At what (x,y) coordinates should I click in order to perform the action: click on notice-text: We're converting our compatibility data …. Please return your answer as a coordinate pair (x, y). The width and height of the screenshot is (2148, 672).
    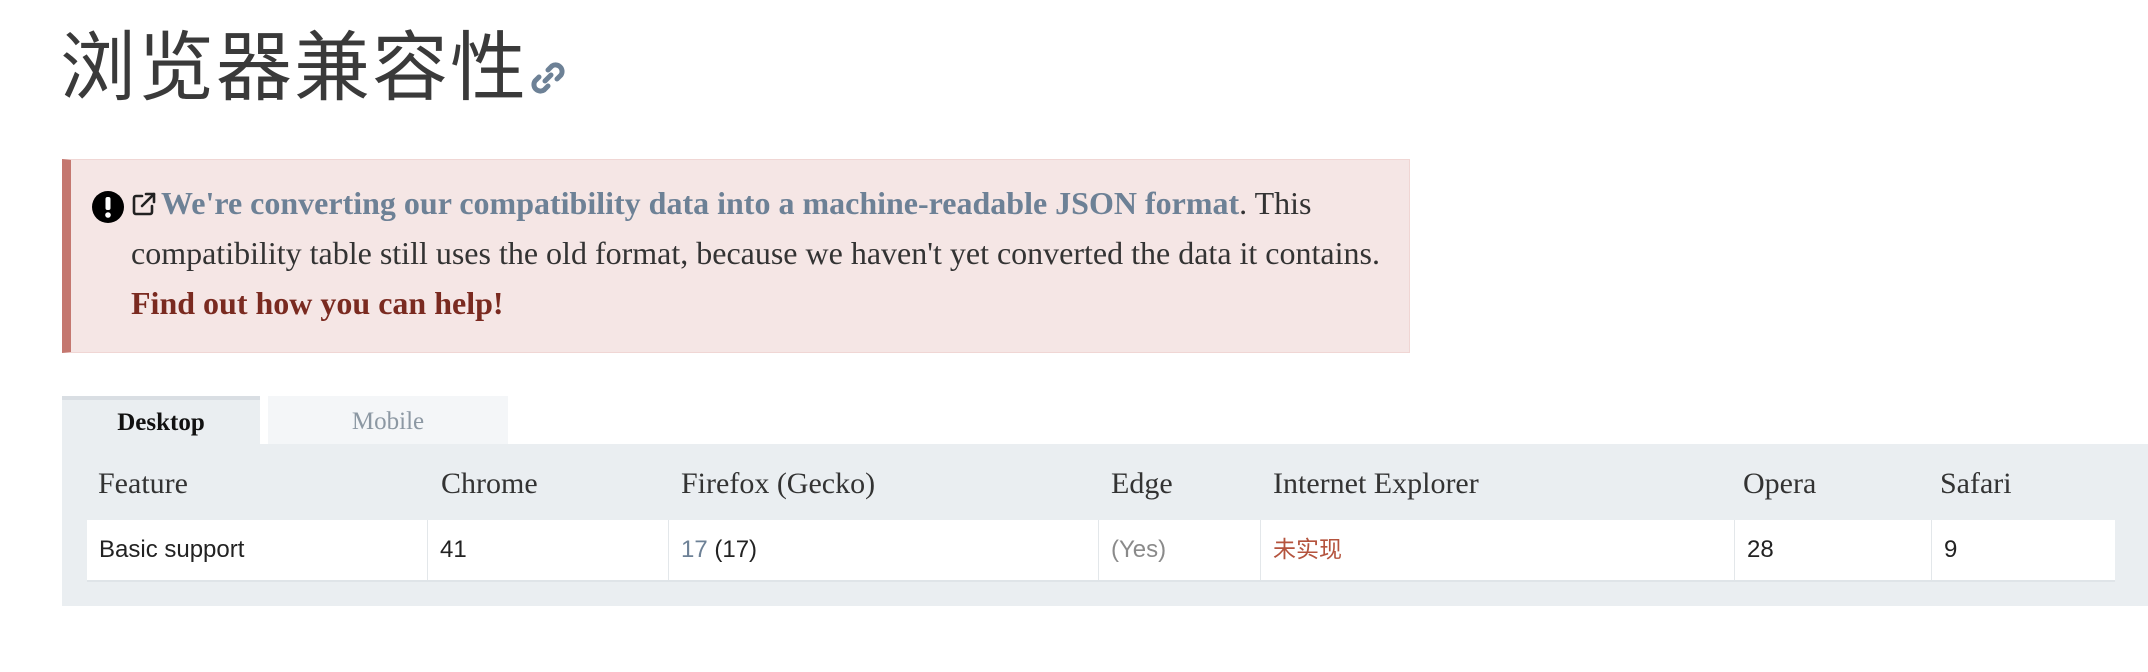
    Looking at the image, I should click on (766, 253).